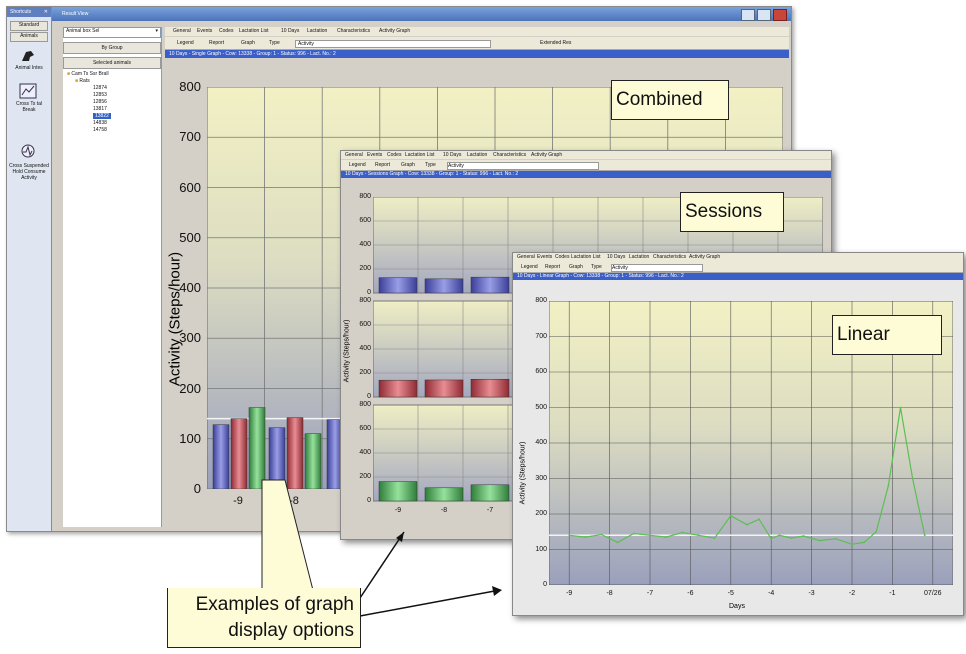 The height and width of the screenshot is (654, 966). What do you see at coordinates (289, 541) in the screenshot?
I see `callout-tail` at bounding box center [289, 541].